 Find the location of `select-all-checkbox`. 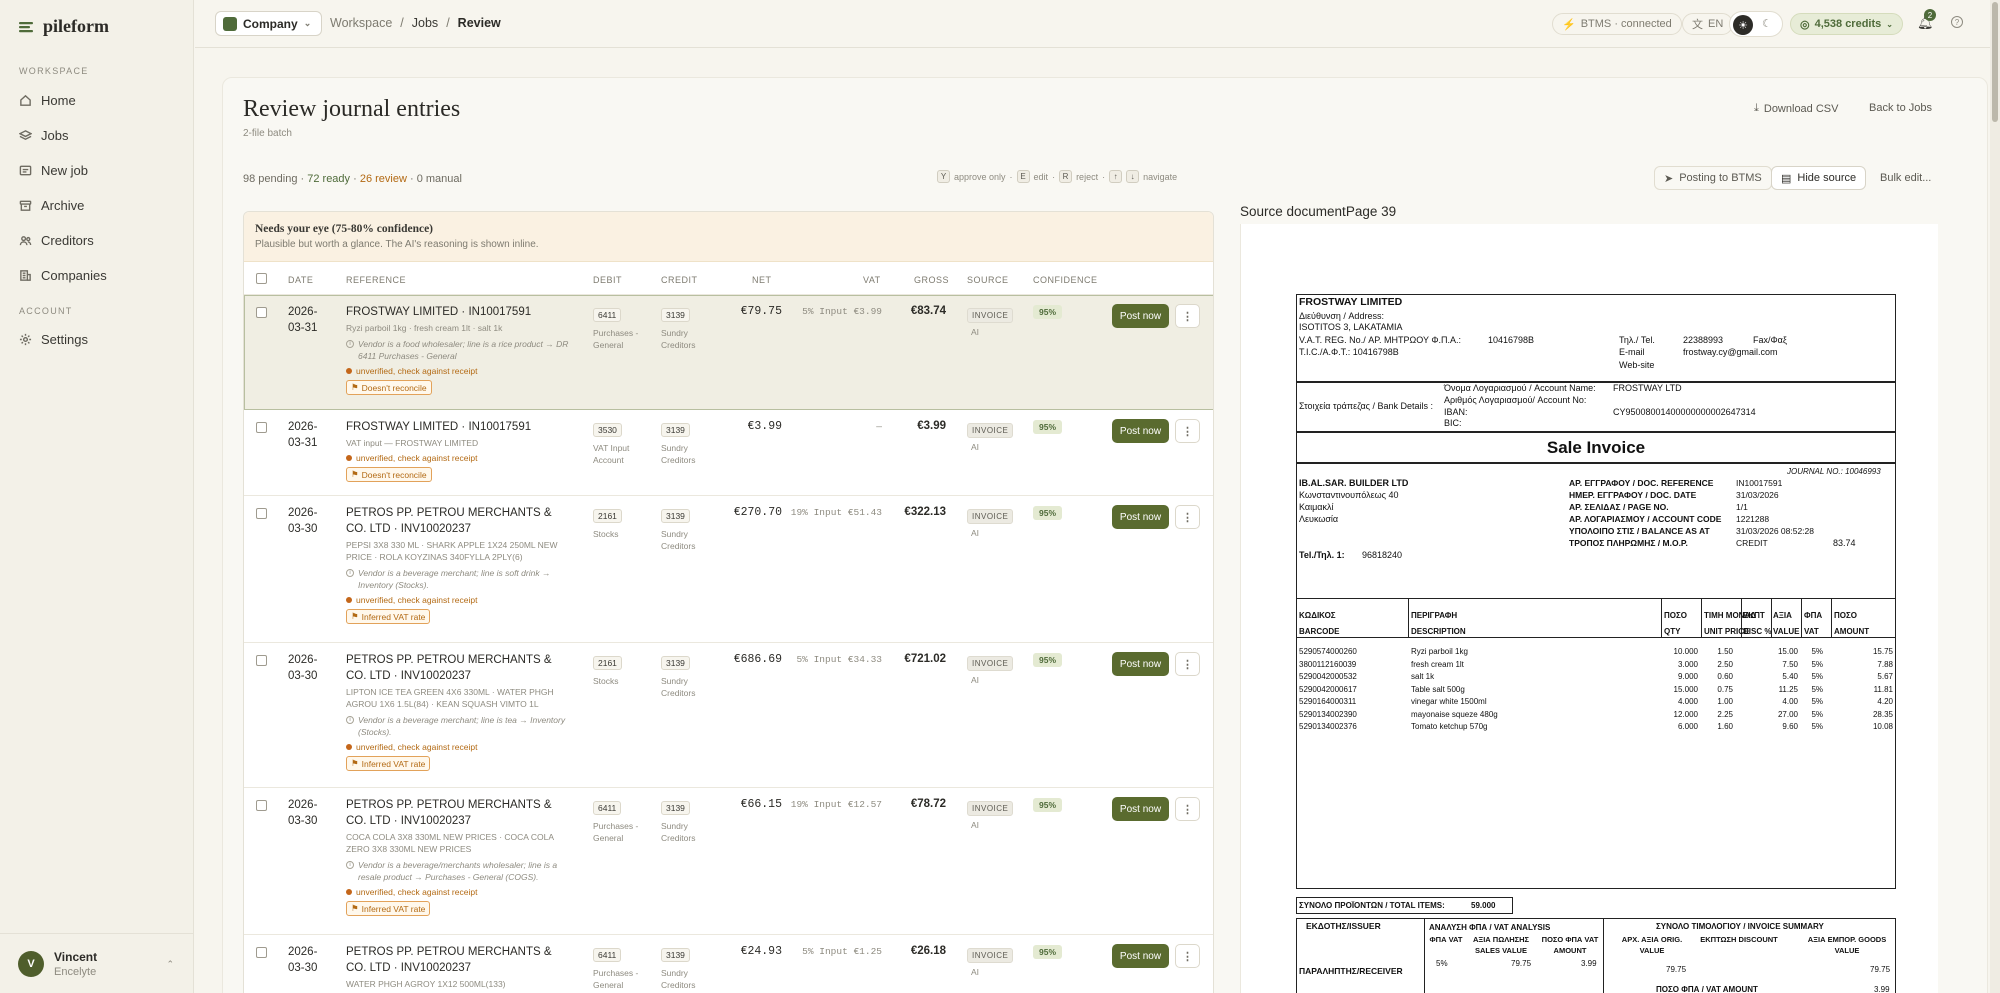

select-all-checkbox is located at coordinates (261, 278).